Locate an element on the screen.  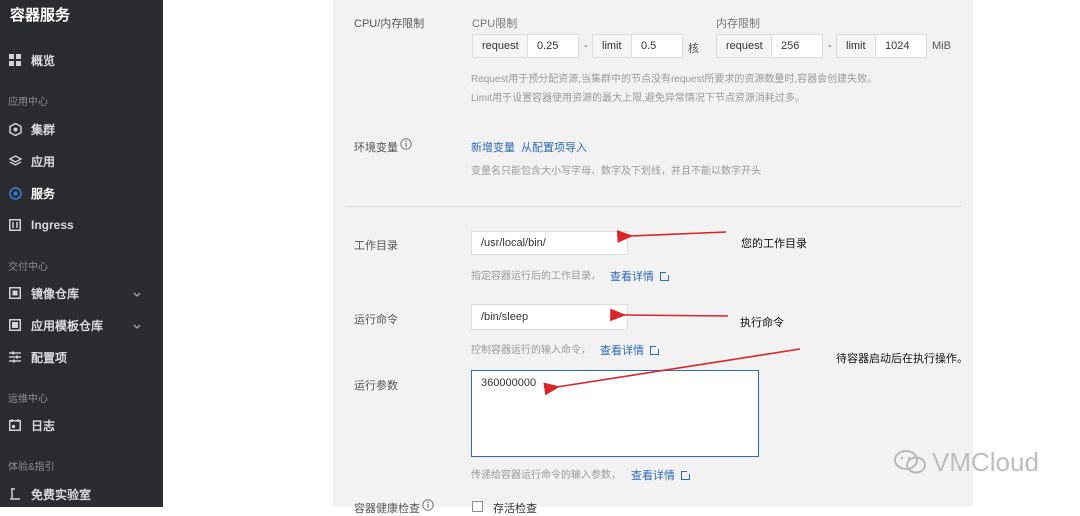
workdir-arrow is located at coordinates (671, 236).